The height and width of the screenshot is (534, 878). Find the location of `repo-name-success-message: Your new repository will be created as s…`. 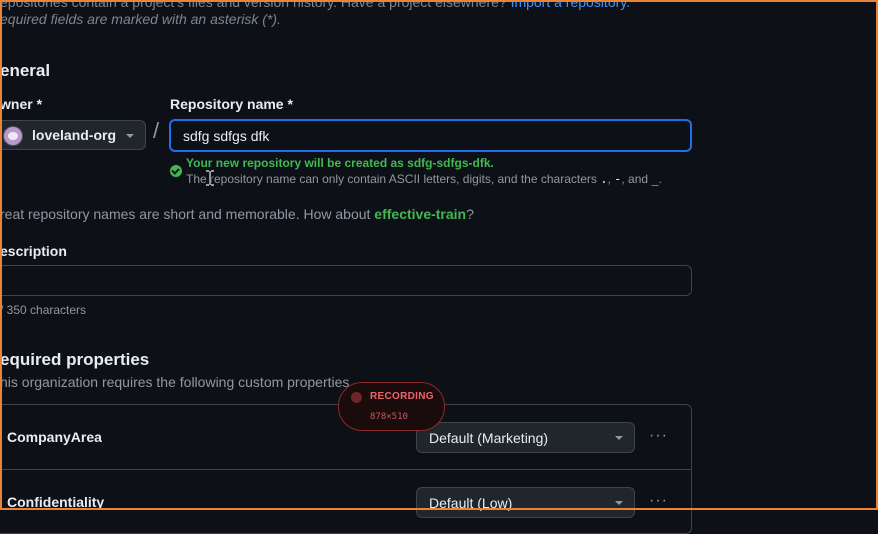

repo-name-success-message: Your new repository will be created as s… is located at coordinates (340, 163).